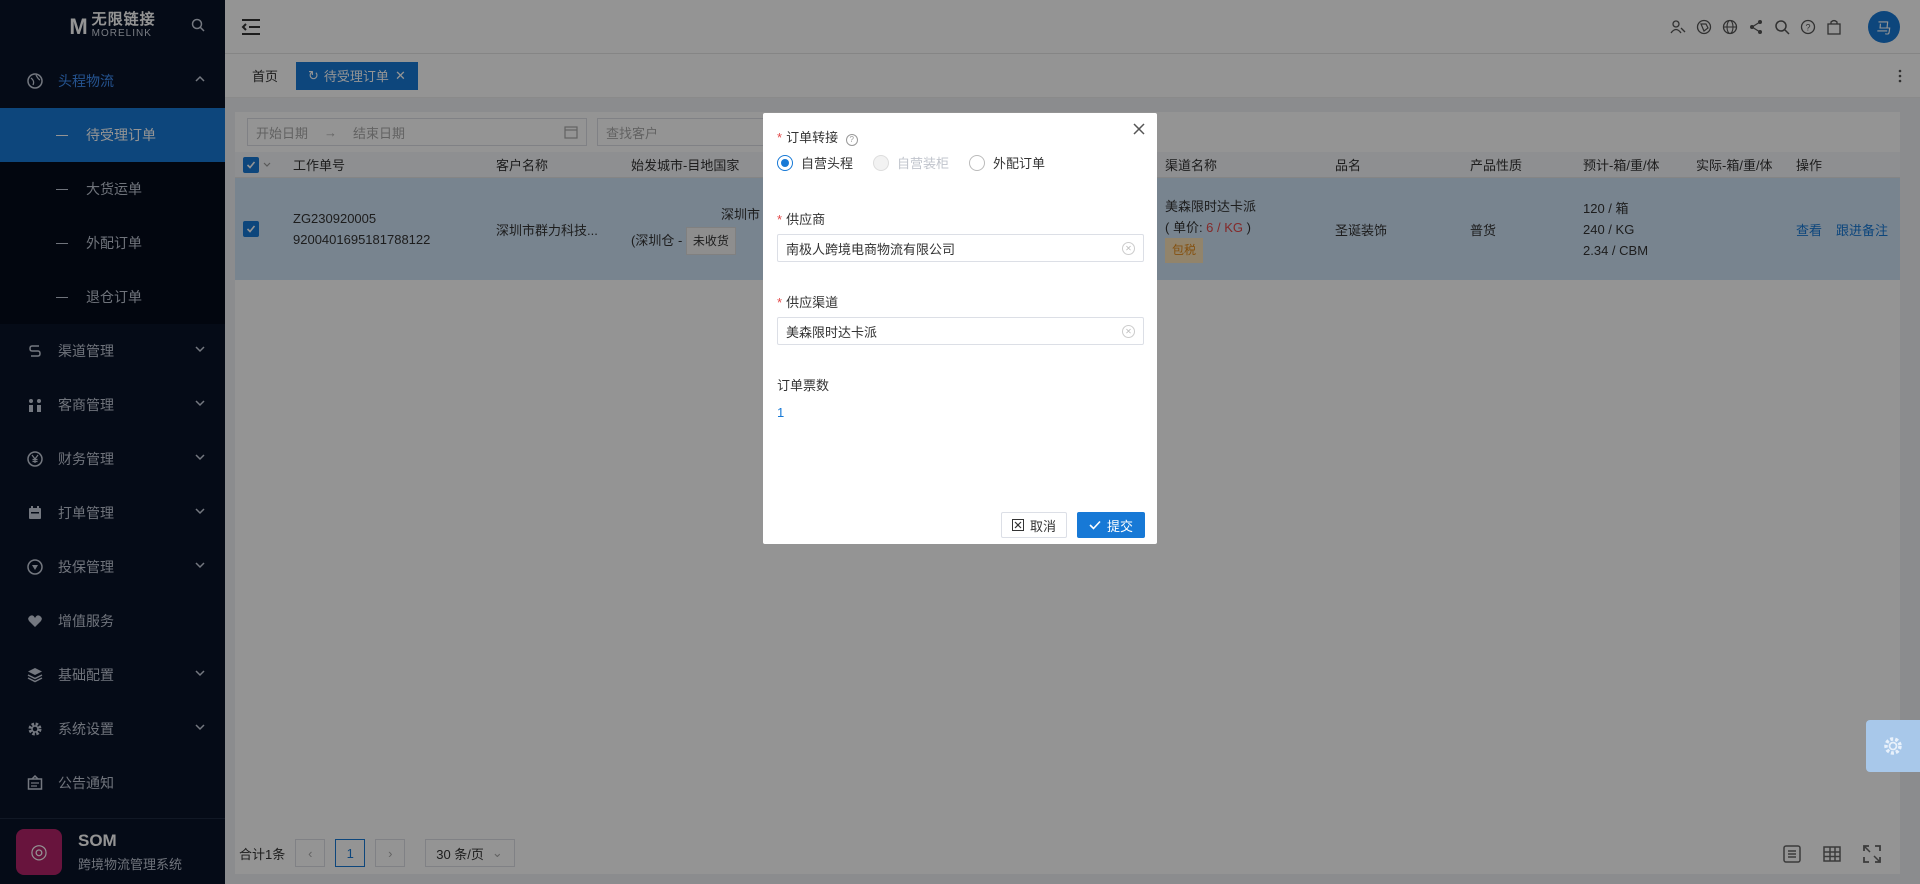 The height and width of the screenshot is (884, 1920). What do you see at coordinates (960, 331) in the screenshot?
I see `channel-select: 美森限时达卡派 ✕` at bounding box center [960, 331].